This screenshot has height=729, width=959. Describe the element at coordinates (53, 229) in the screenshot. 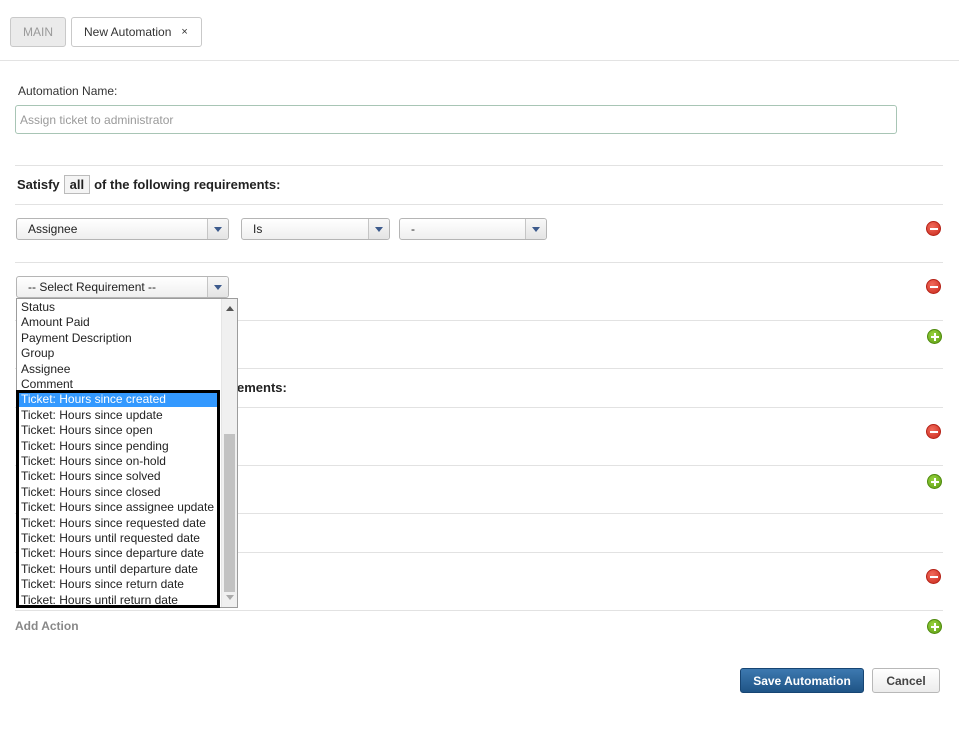

I see `requirement-field-value: Assignee` at that location.